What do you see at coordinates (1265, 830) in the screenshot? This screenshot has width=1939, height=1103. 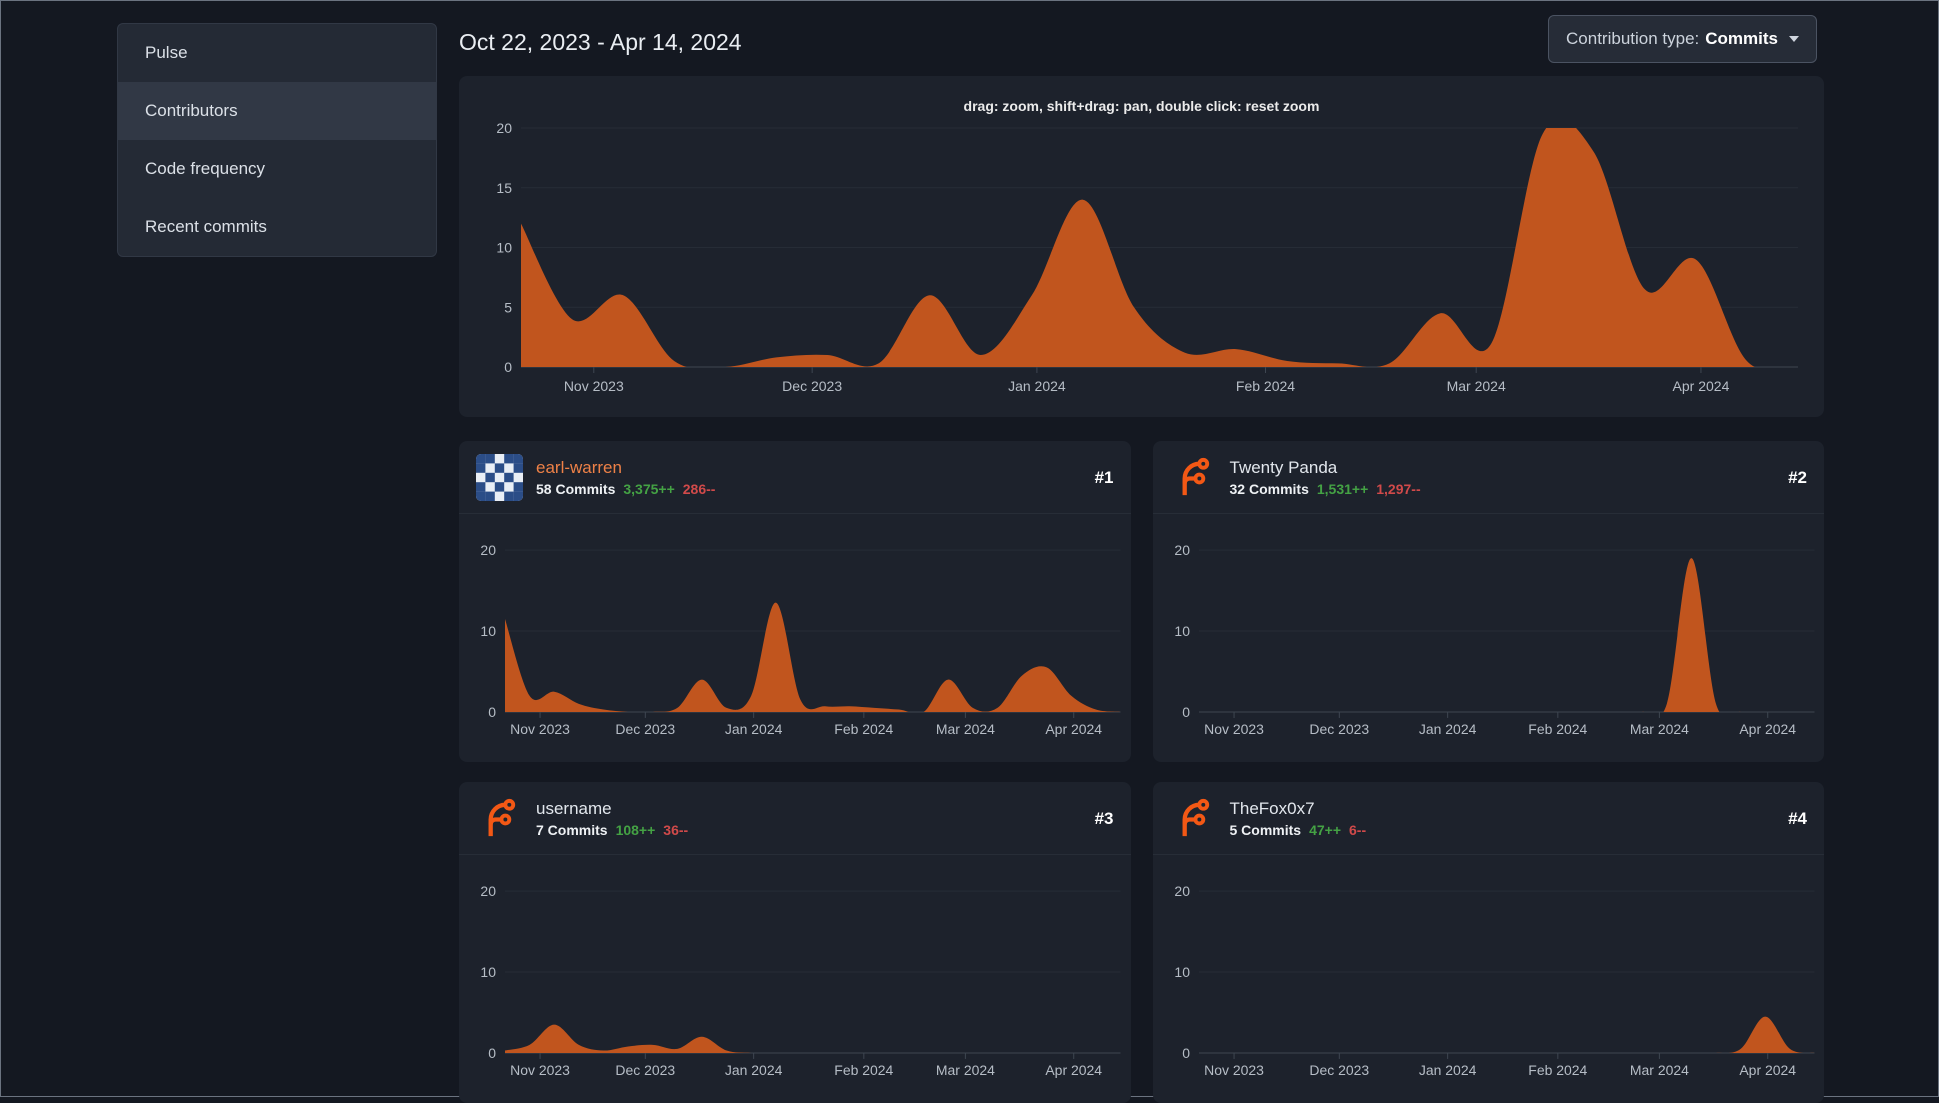 I see `commits-count: 5 Commits` at bounding box center [1265, 830].